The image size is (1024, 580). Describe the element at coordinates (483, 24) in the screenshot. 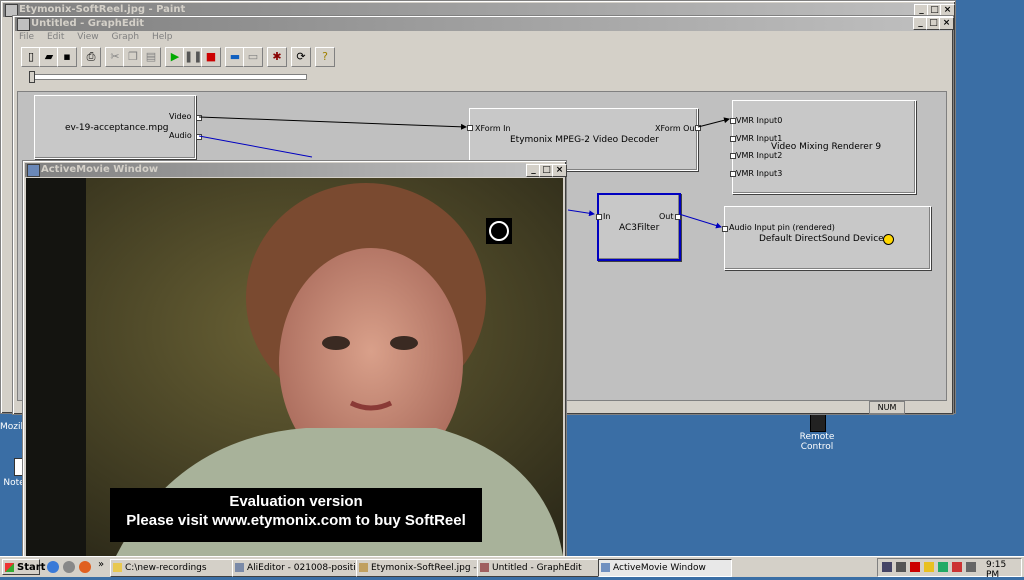

I see `graphedit-titlebar: Untitled - GraphEdit` at that location.